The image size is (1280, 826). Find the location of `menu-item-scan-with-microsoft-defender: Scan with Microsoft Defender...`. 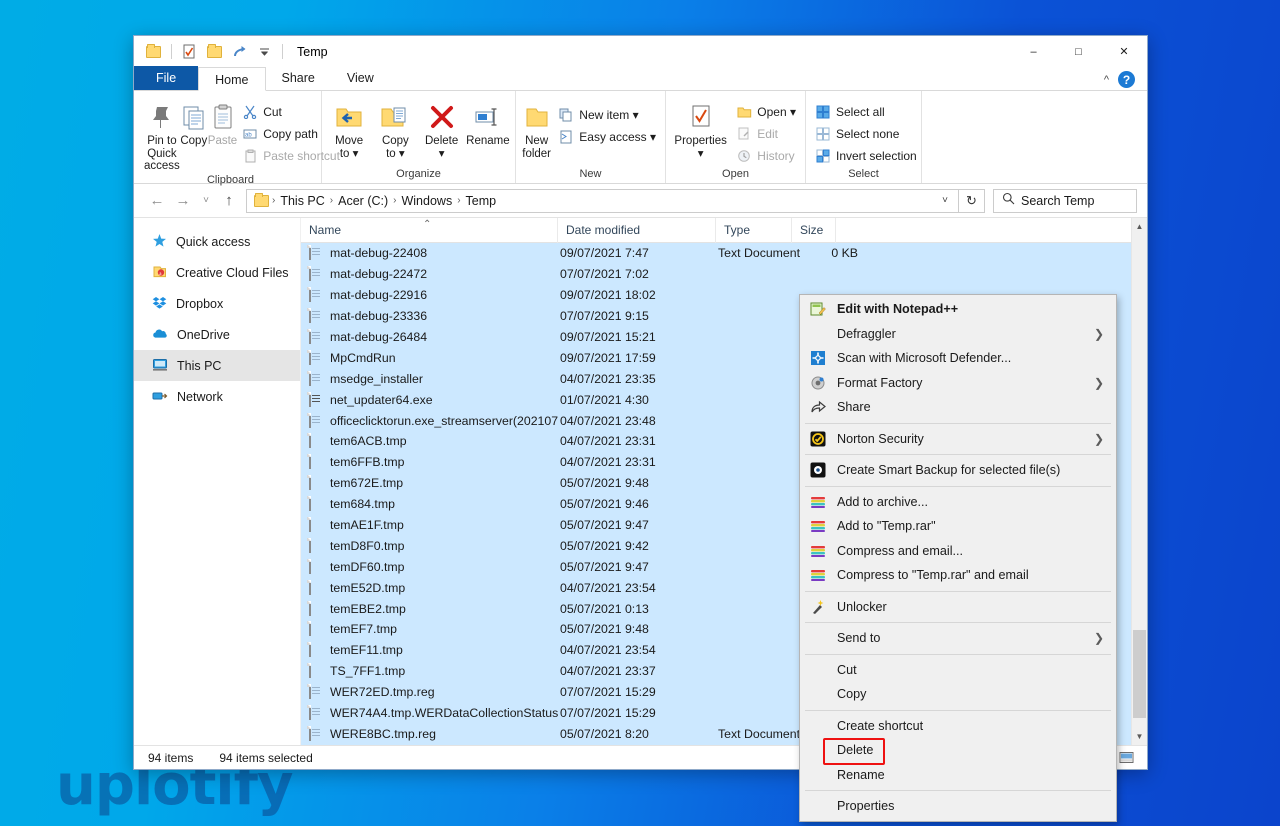

menu-item-scan-with-microsoft-defender: Scan with Microsoft Defender... is located at coordinates (958, 358).